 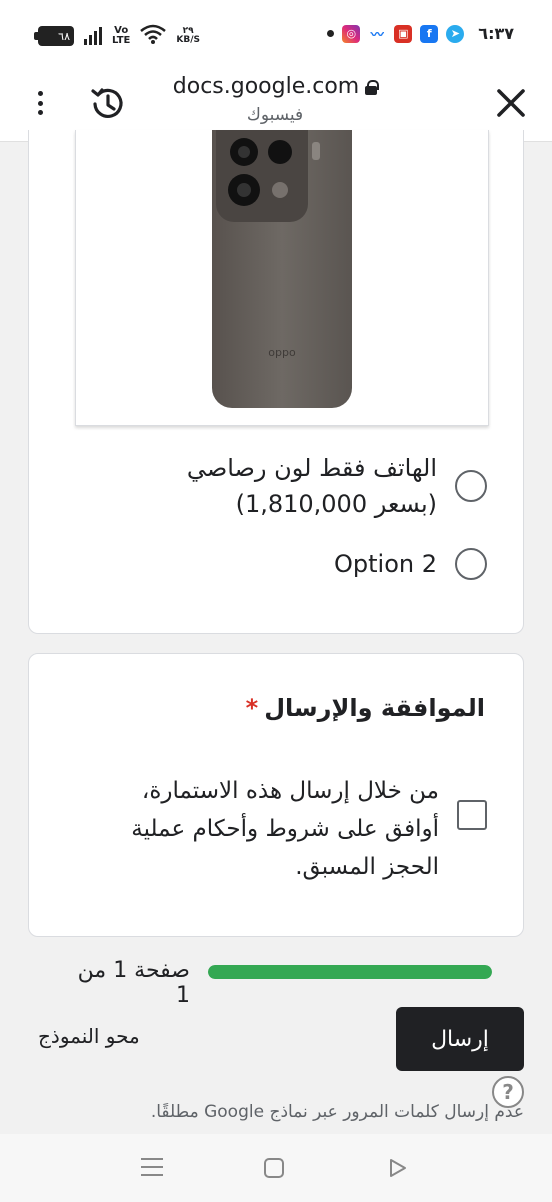 What do you see at coordinates (472, 815) in the screenshot?
I see `consent-checkbox` at bounding box center [472, 815].